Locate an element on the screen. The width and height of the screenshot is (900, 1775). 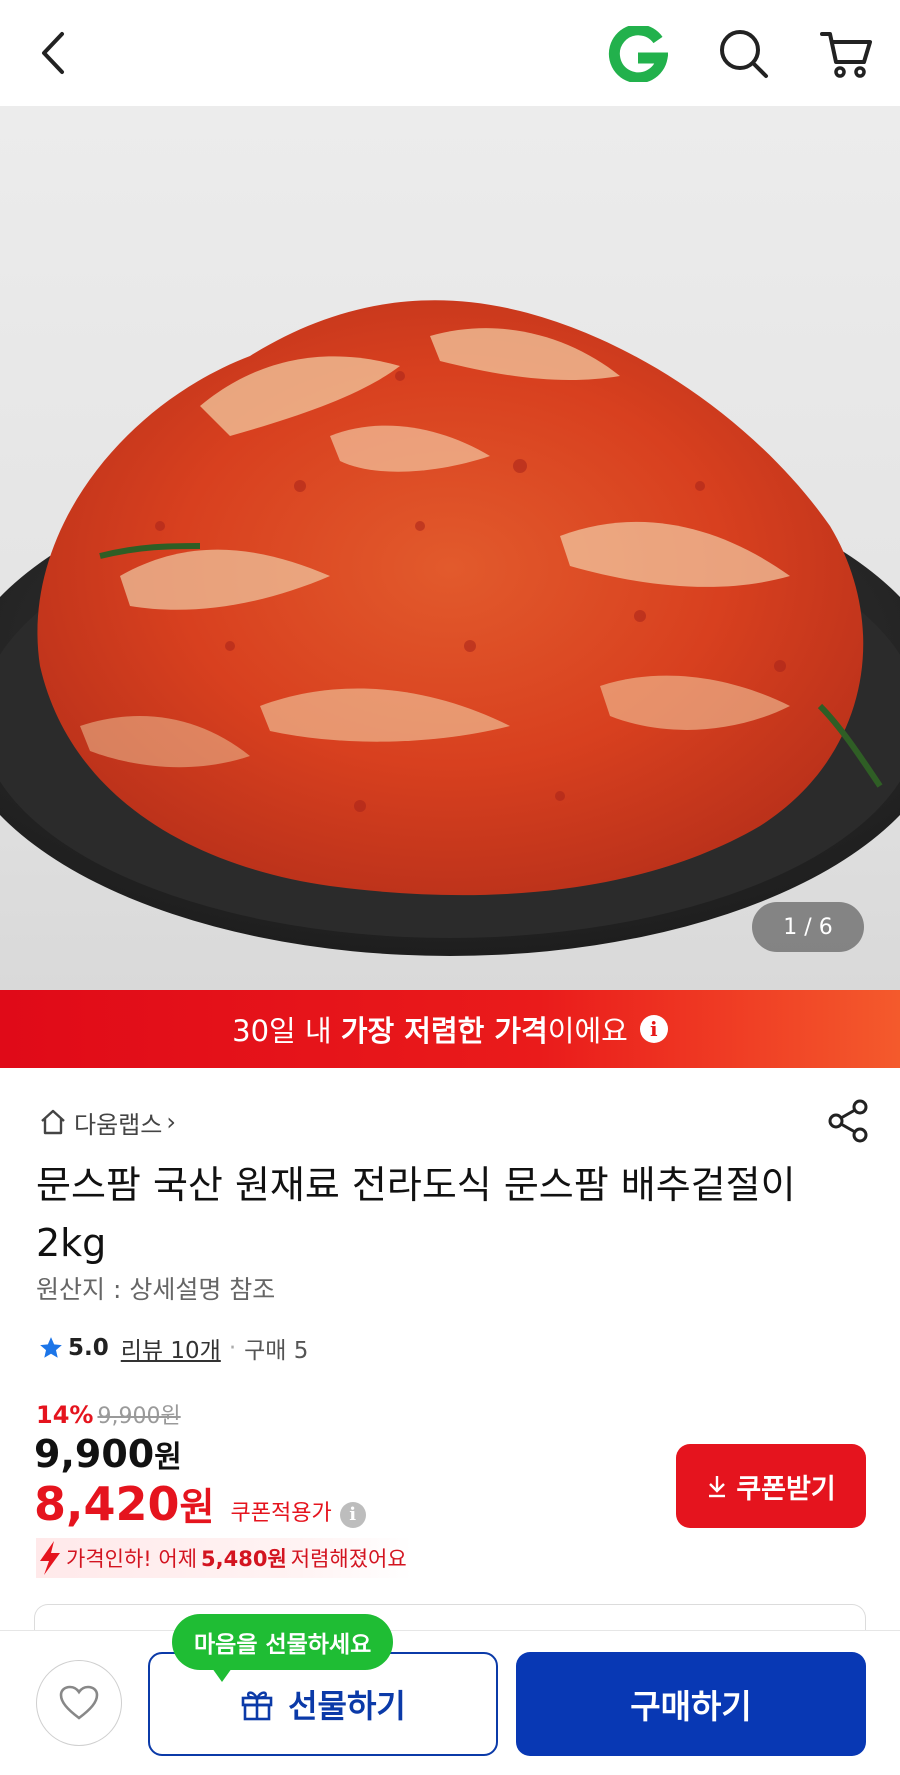
chevron-right-icon: › is located at coordinates (171, 1122).